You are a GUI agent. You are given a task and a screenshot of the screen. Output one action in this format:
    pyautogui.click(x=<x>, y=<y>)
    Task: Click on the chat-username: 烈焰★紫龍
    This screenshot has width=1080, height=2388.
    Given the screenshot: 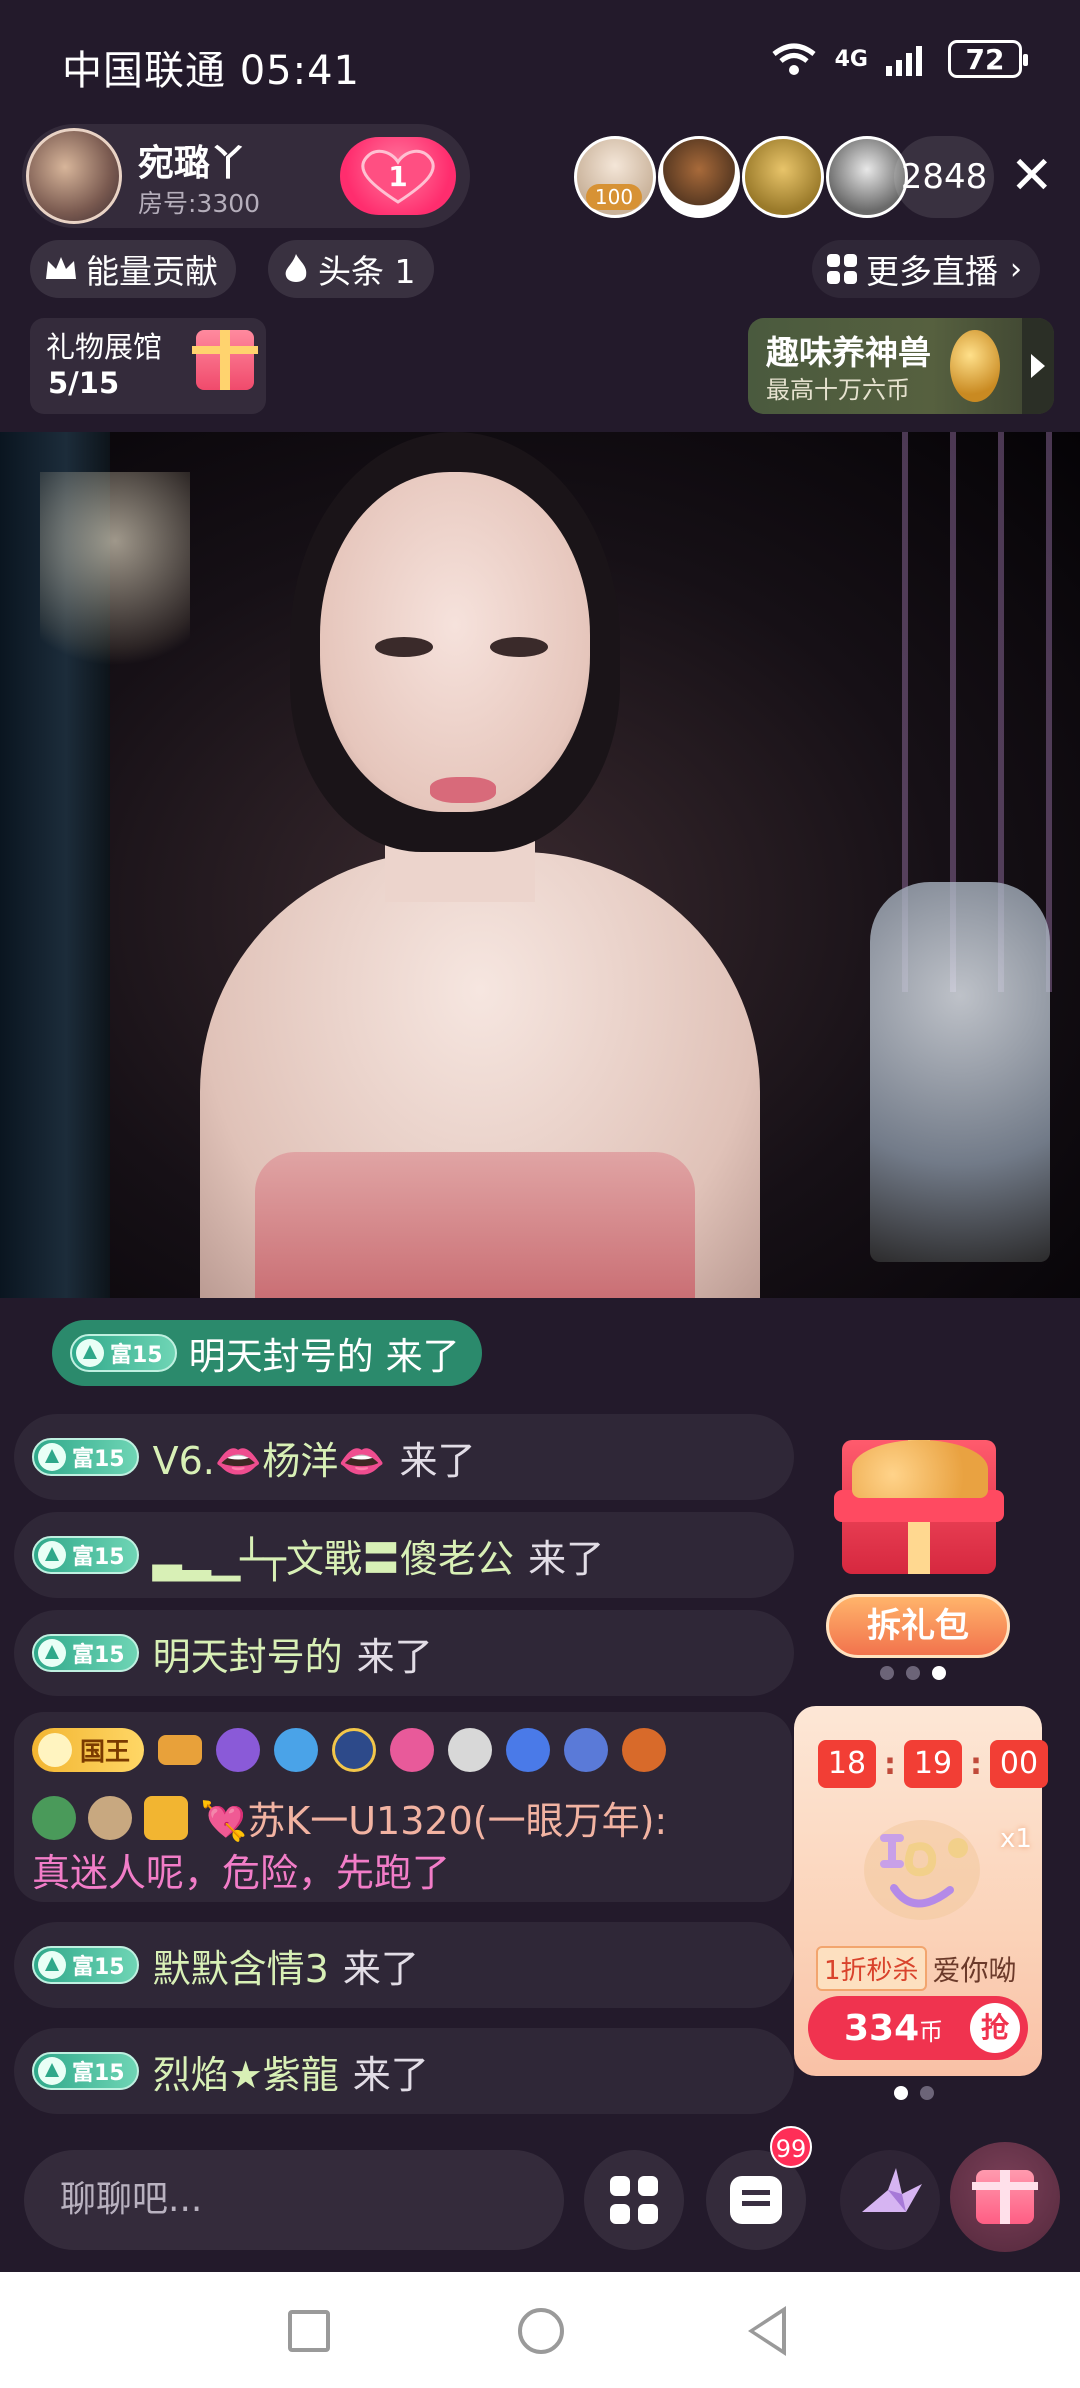 What is the action you would take?
    pyautogui.click(x=246, y=2071)
    